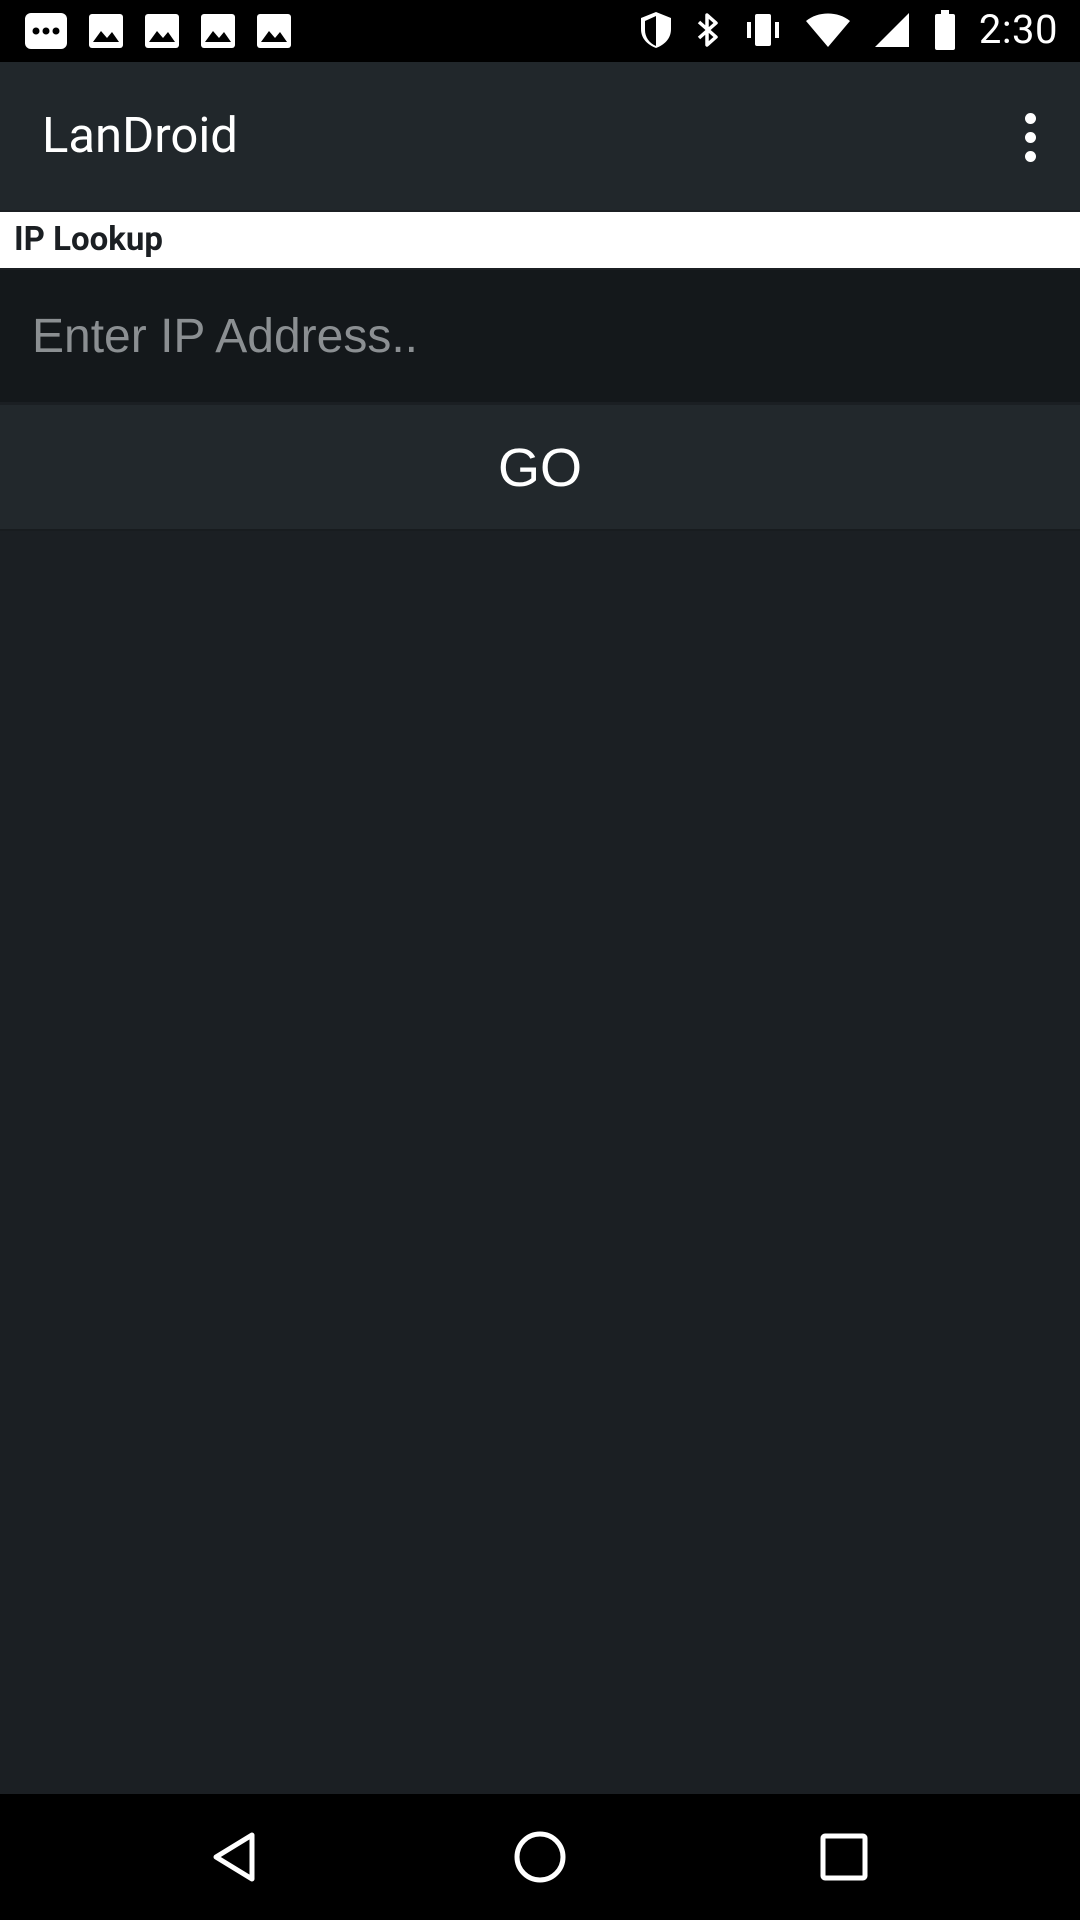 This screenshot has height=1920, width=1080. I want to click on more-vert-icon, so click(1030, 137).